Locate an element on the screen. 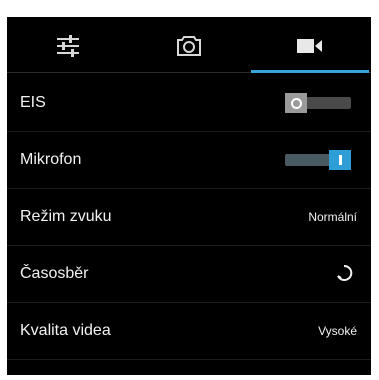 This screenshot has width=379, height=380. camera-icon is located at coordinates (189, 46).